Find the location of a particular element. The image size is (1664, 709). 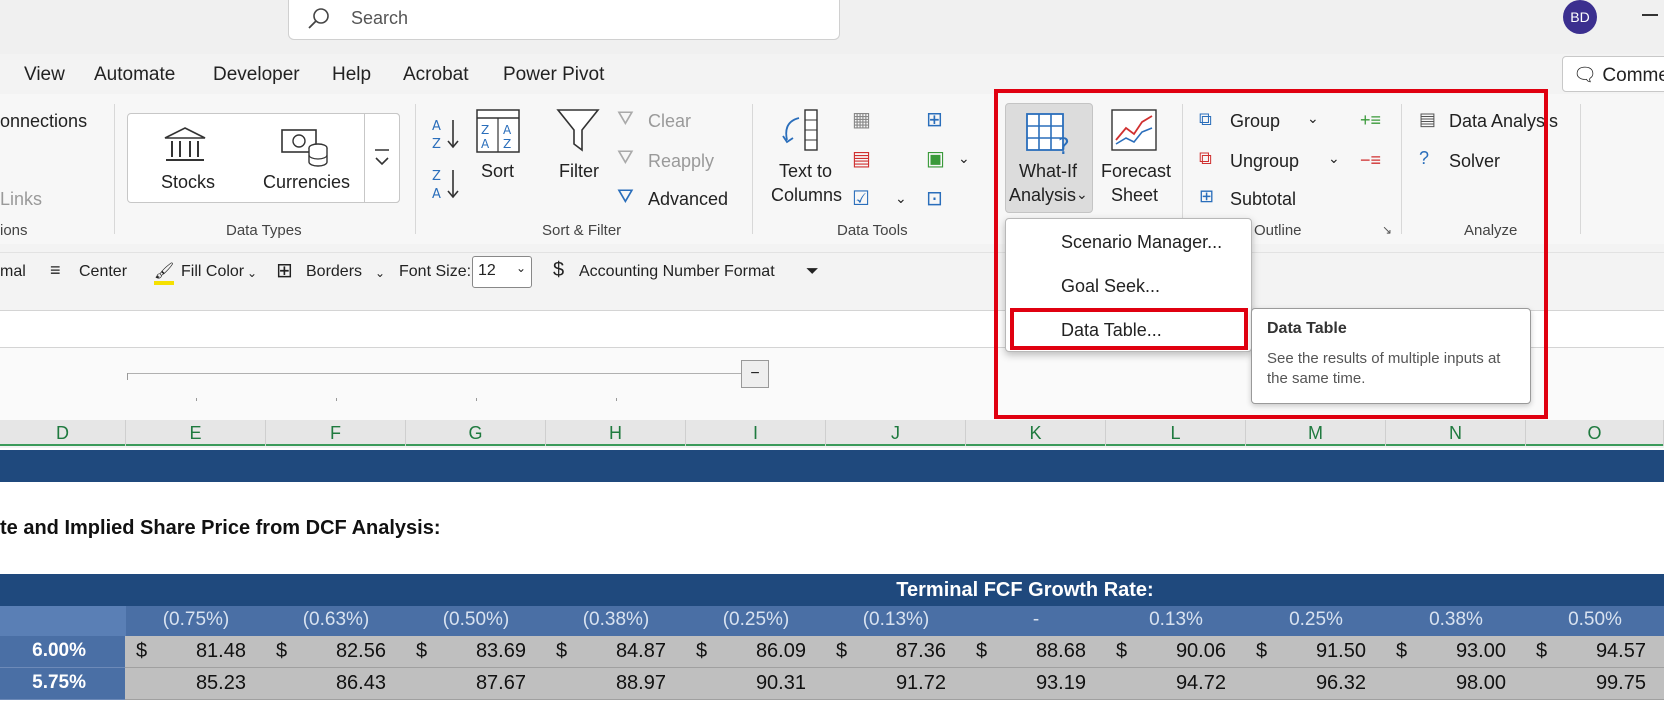

filter-button is located at coordinates (578, 133).